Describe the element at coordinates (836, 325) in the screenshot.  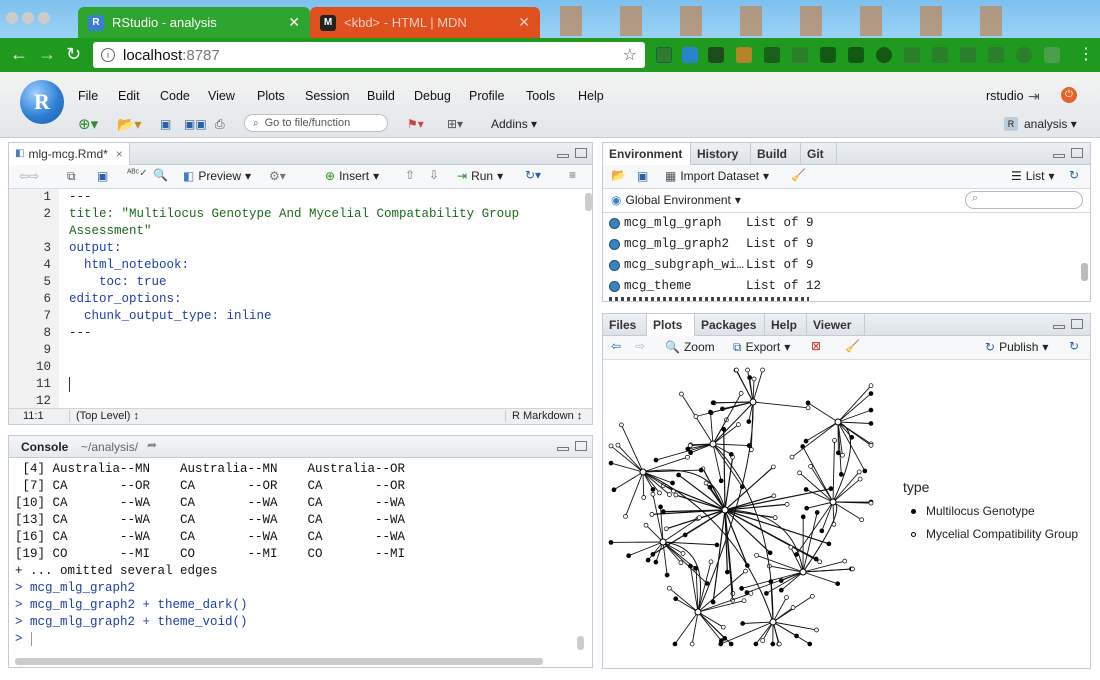
I see `tab-viewer: Viewer` at that location.